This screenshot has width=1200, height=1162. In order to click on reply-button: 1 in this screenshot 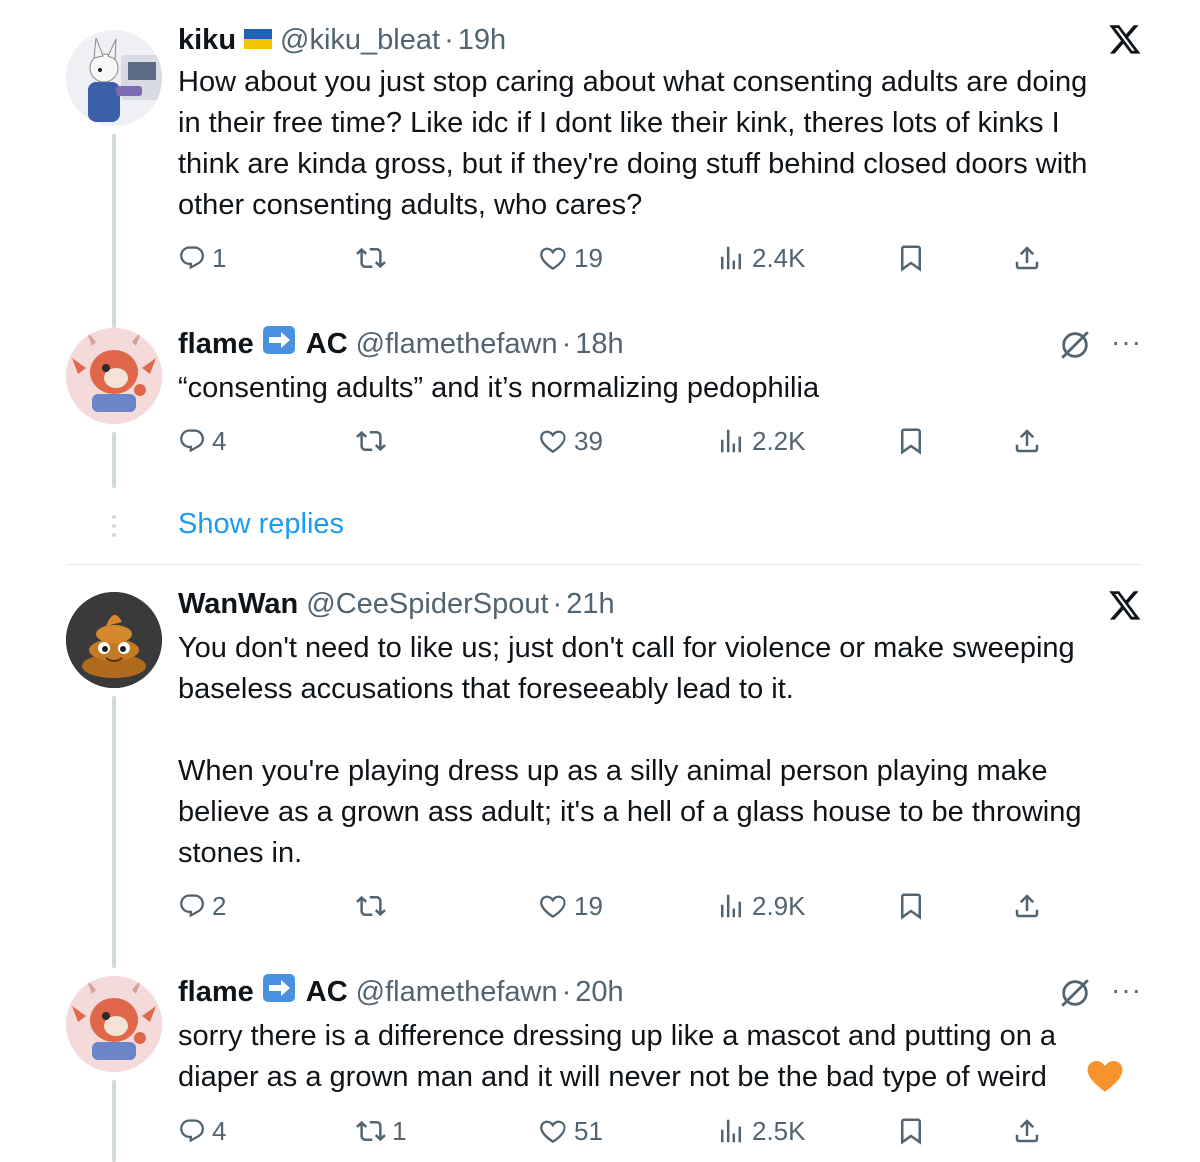, I will do `click(202, 258)`.